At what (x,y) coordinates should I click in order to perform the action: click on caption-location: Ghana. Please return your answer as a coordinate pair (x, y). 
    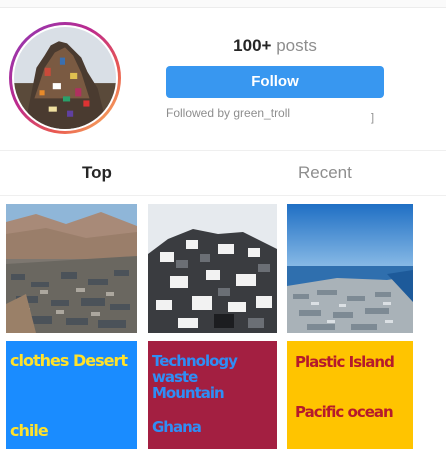
    Looking at the image, I should click on (177, 427).